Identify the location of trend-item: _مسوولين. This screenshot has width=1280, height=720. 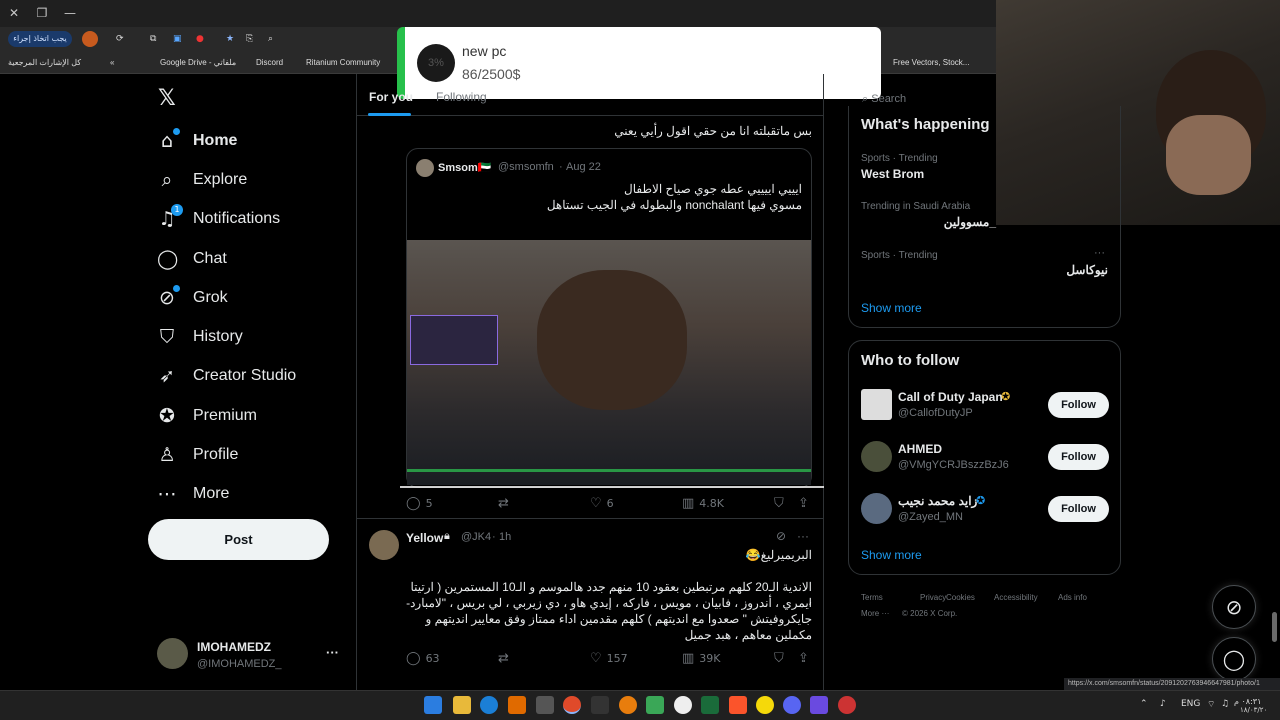
(928, 222).